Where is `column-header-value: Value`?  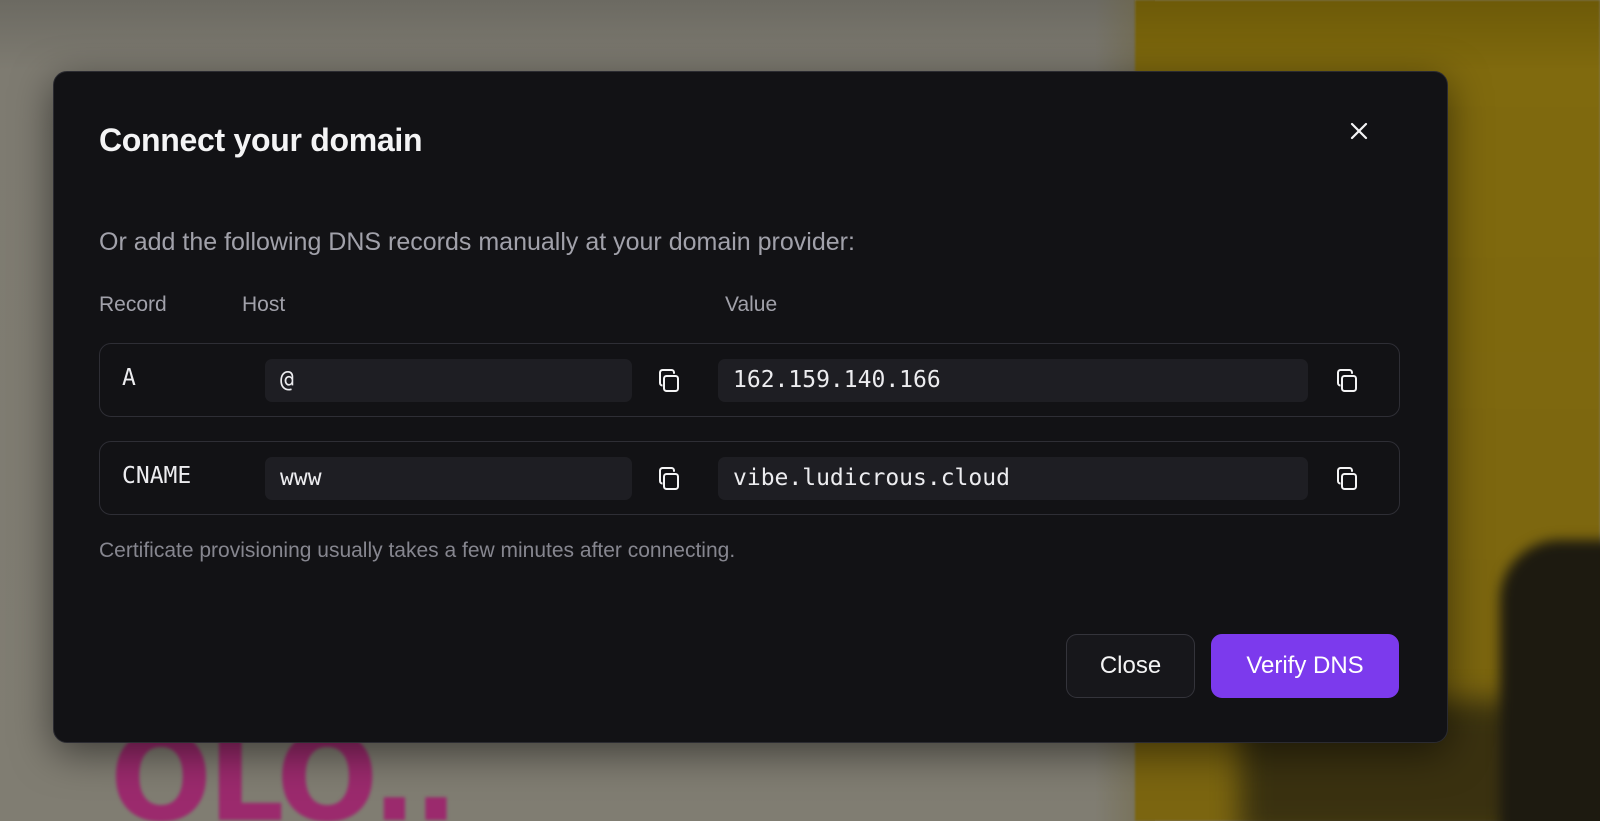 column-header-value: Value is located at coordinates (751, 304).